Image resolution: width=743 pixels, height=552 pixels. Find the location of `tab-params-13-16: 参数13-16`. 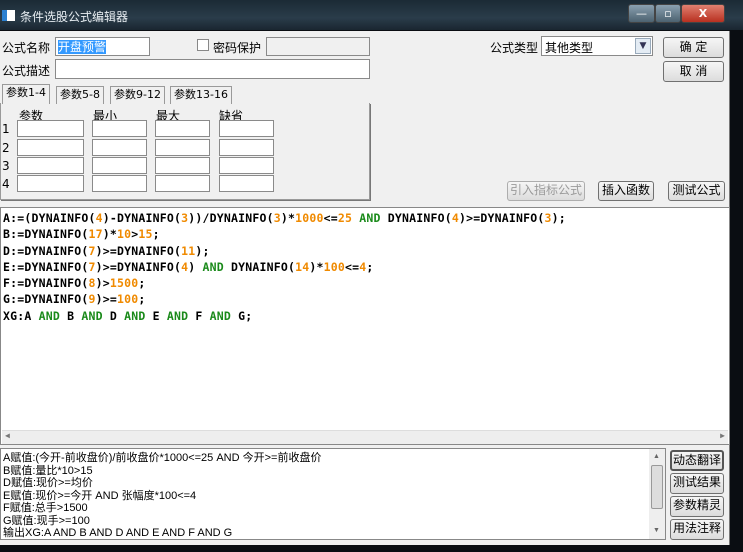

tab-params-13-16: 参数13-16 is located at coordinates (201, 95).